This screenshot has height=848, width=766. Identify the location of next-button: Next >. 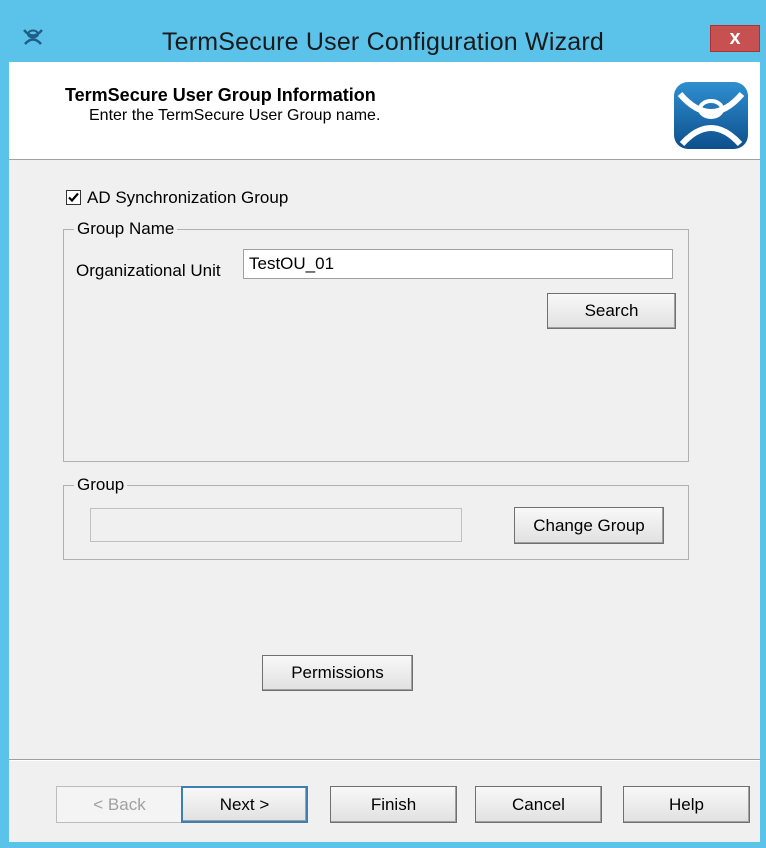
(244, 804).